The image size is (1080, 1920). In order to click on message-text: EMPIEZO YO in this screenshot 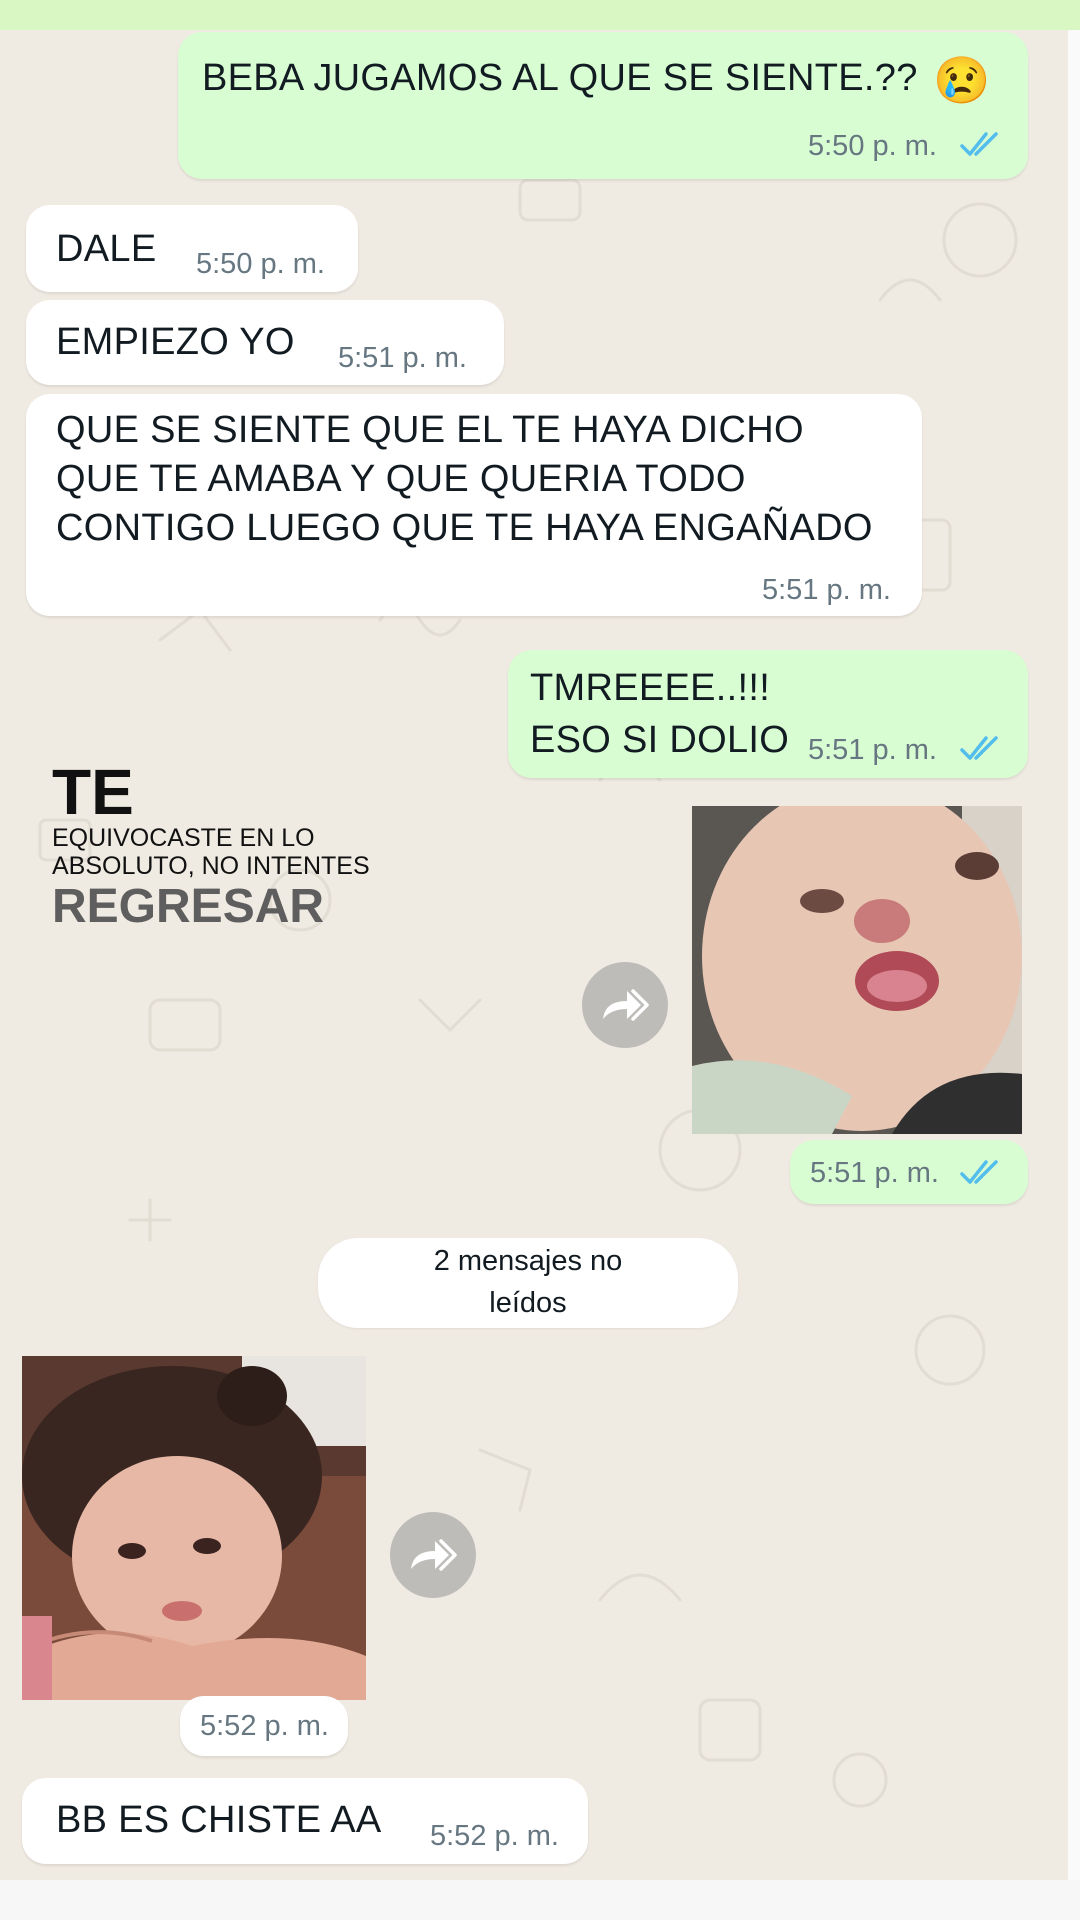, I will do `click(175, 342)`.